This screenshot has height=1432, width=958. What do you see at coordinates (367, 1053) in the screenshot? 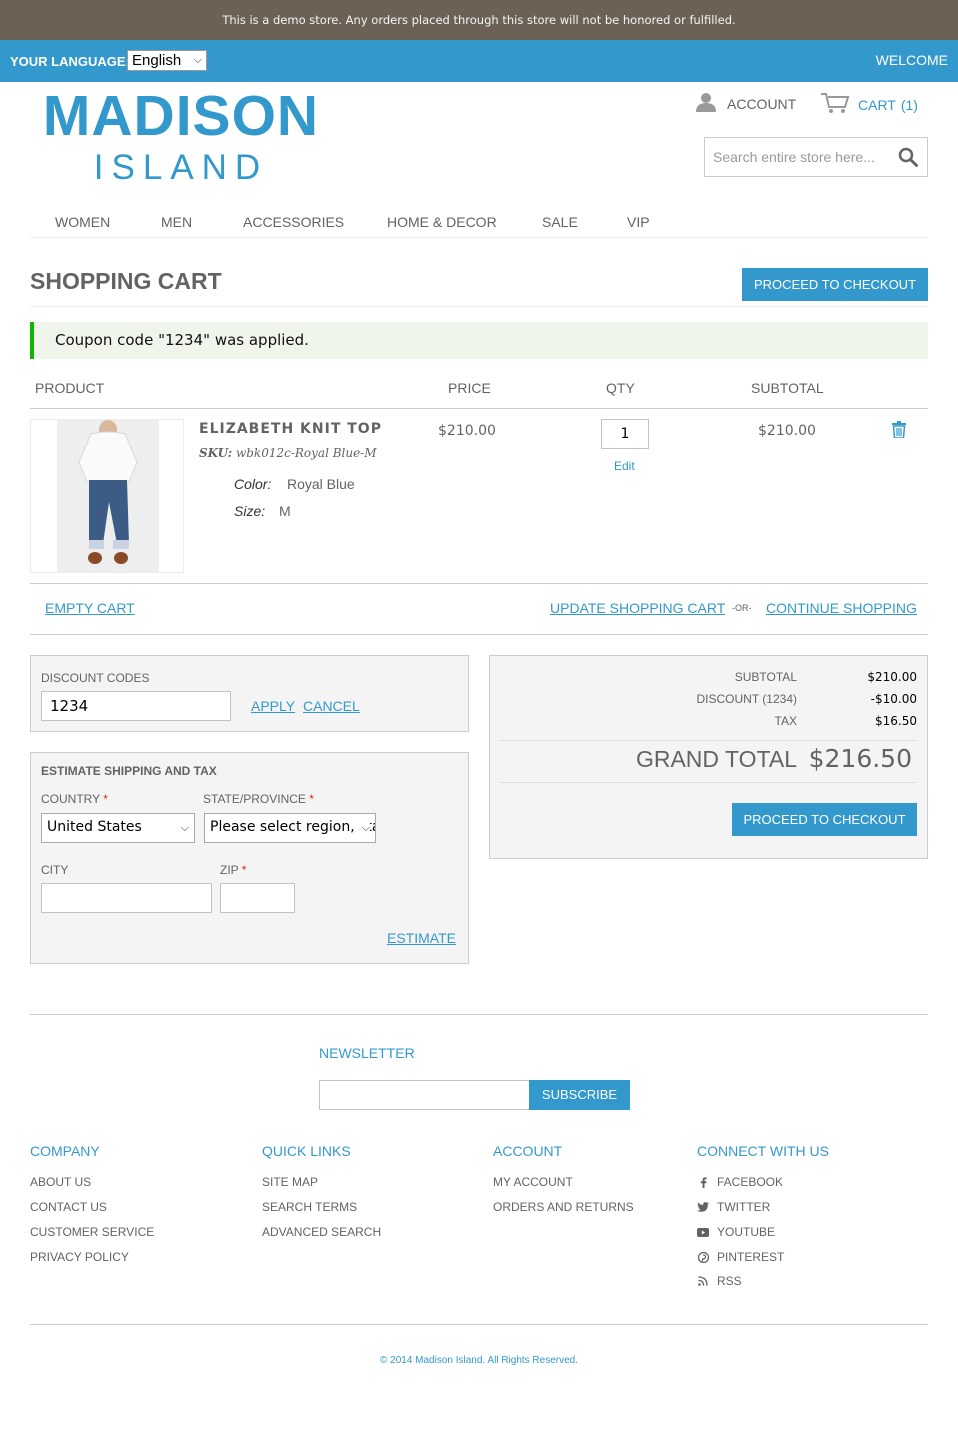
I see `newsletter-title: NEWSLETTER` at bounding box center [367, 1053].